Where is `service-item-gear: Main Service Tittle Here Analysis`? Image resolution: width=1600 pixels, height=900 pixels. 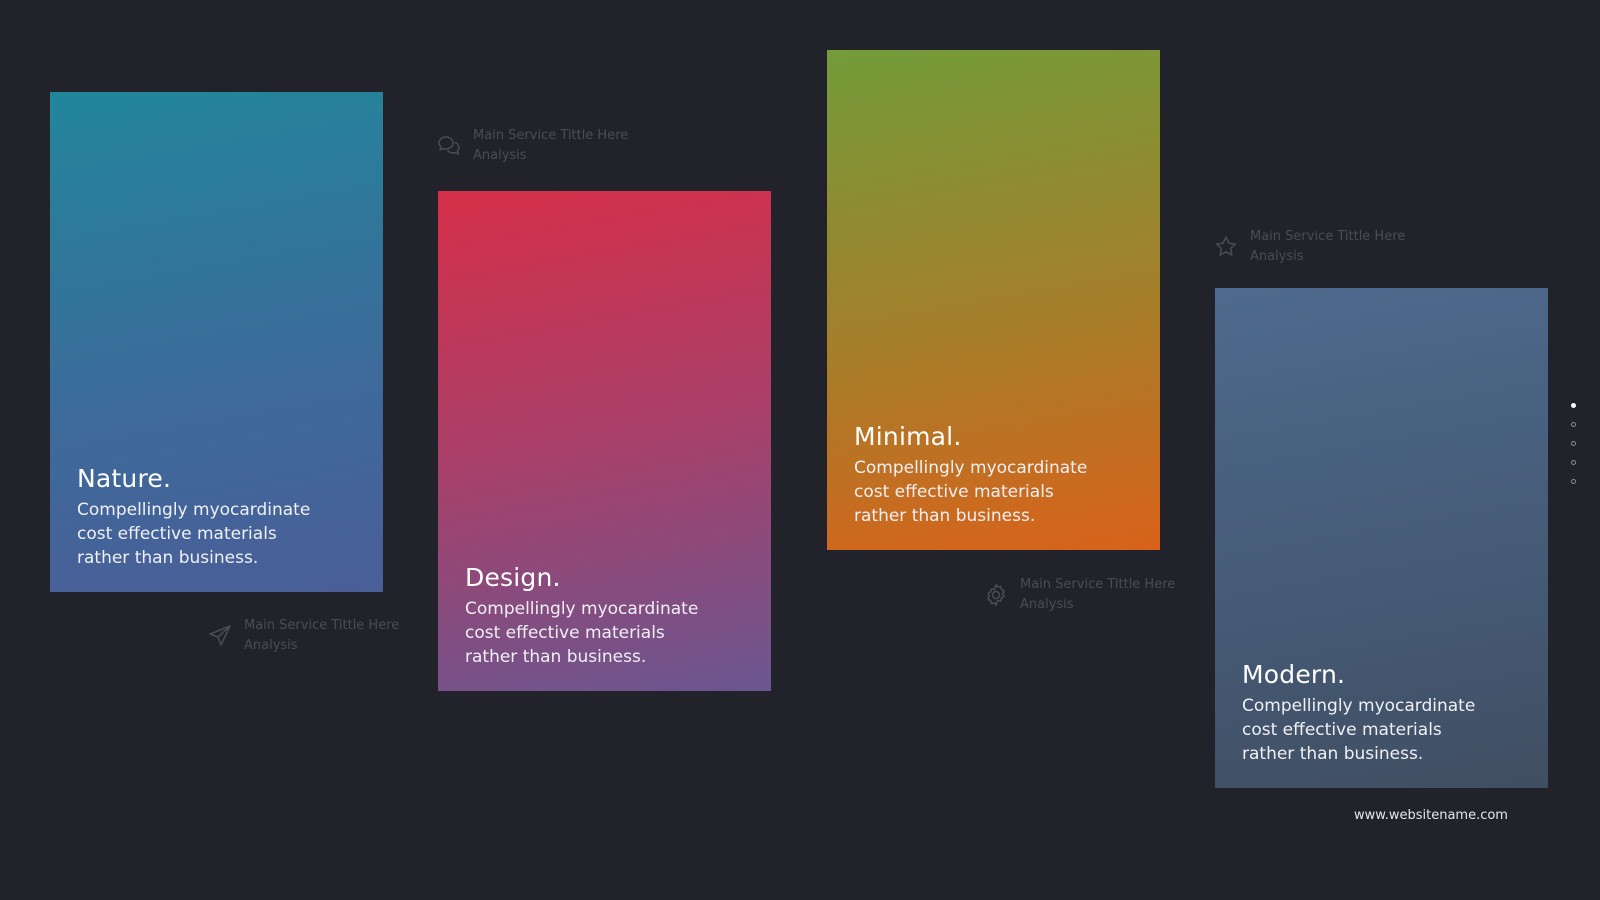 service-item-gear: Main Service Tittle Here Analysis is located at coordinates (1079, 595).